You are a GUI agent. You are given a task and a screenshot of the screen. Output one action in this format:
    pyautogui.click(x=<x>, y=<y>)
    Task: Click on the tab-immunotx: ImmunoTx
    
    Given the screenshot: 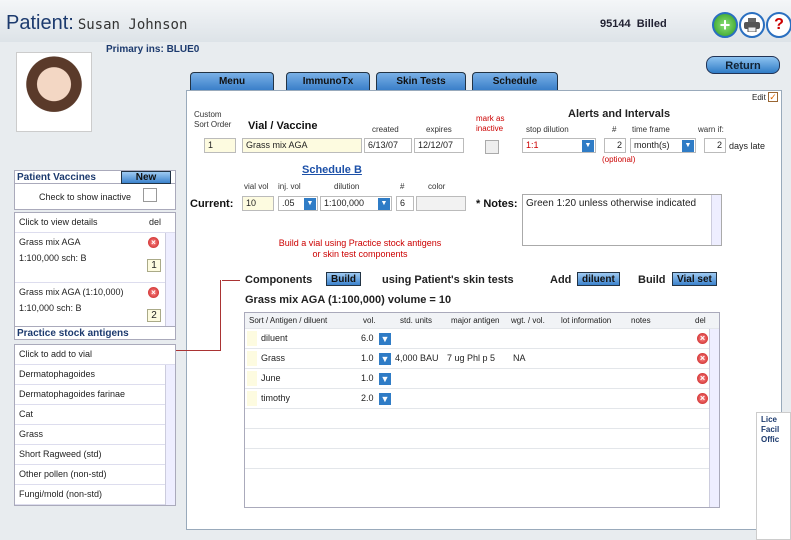 What is the action you would take?
    pyautogui.click(x=328, y=81)
    